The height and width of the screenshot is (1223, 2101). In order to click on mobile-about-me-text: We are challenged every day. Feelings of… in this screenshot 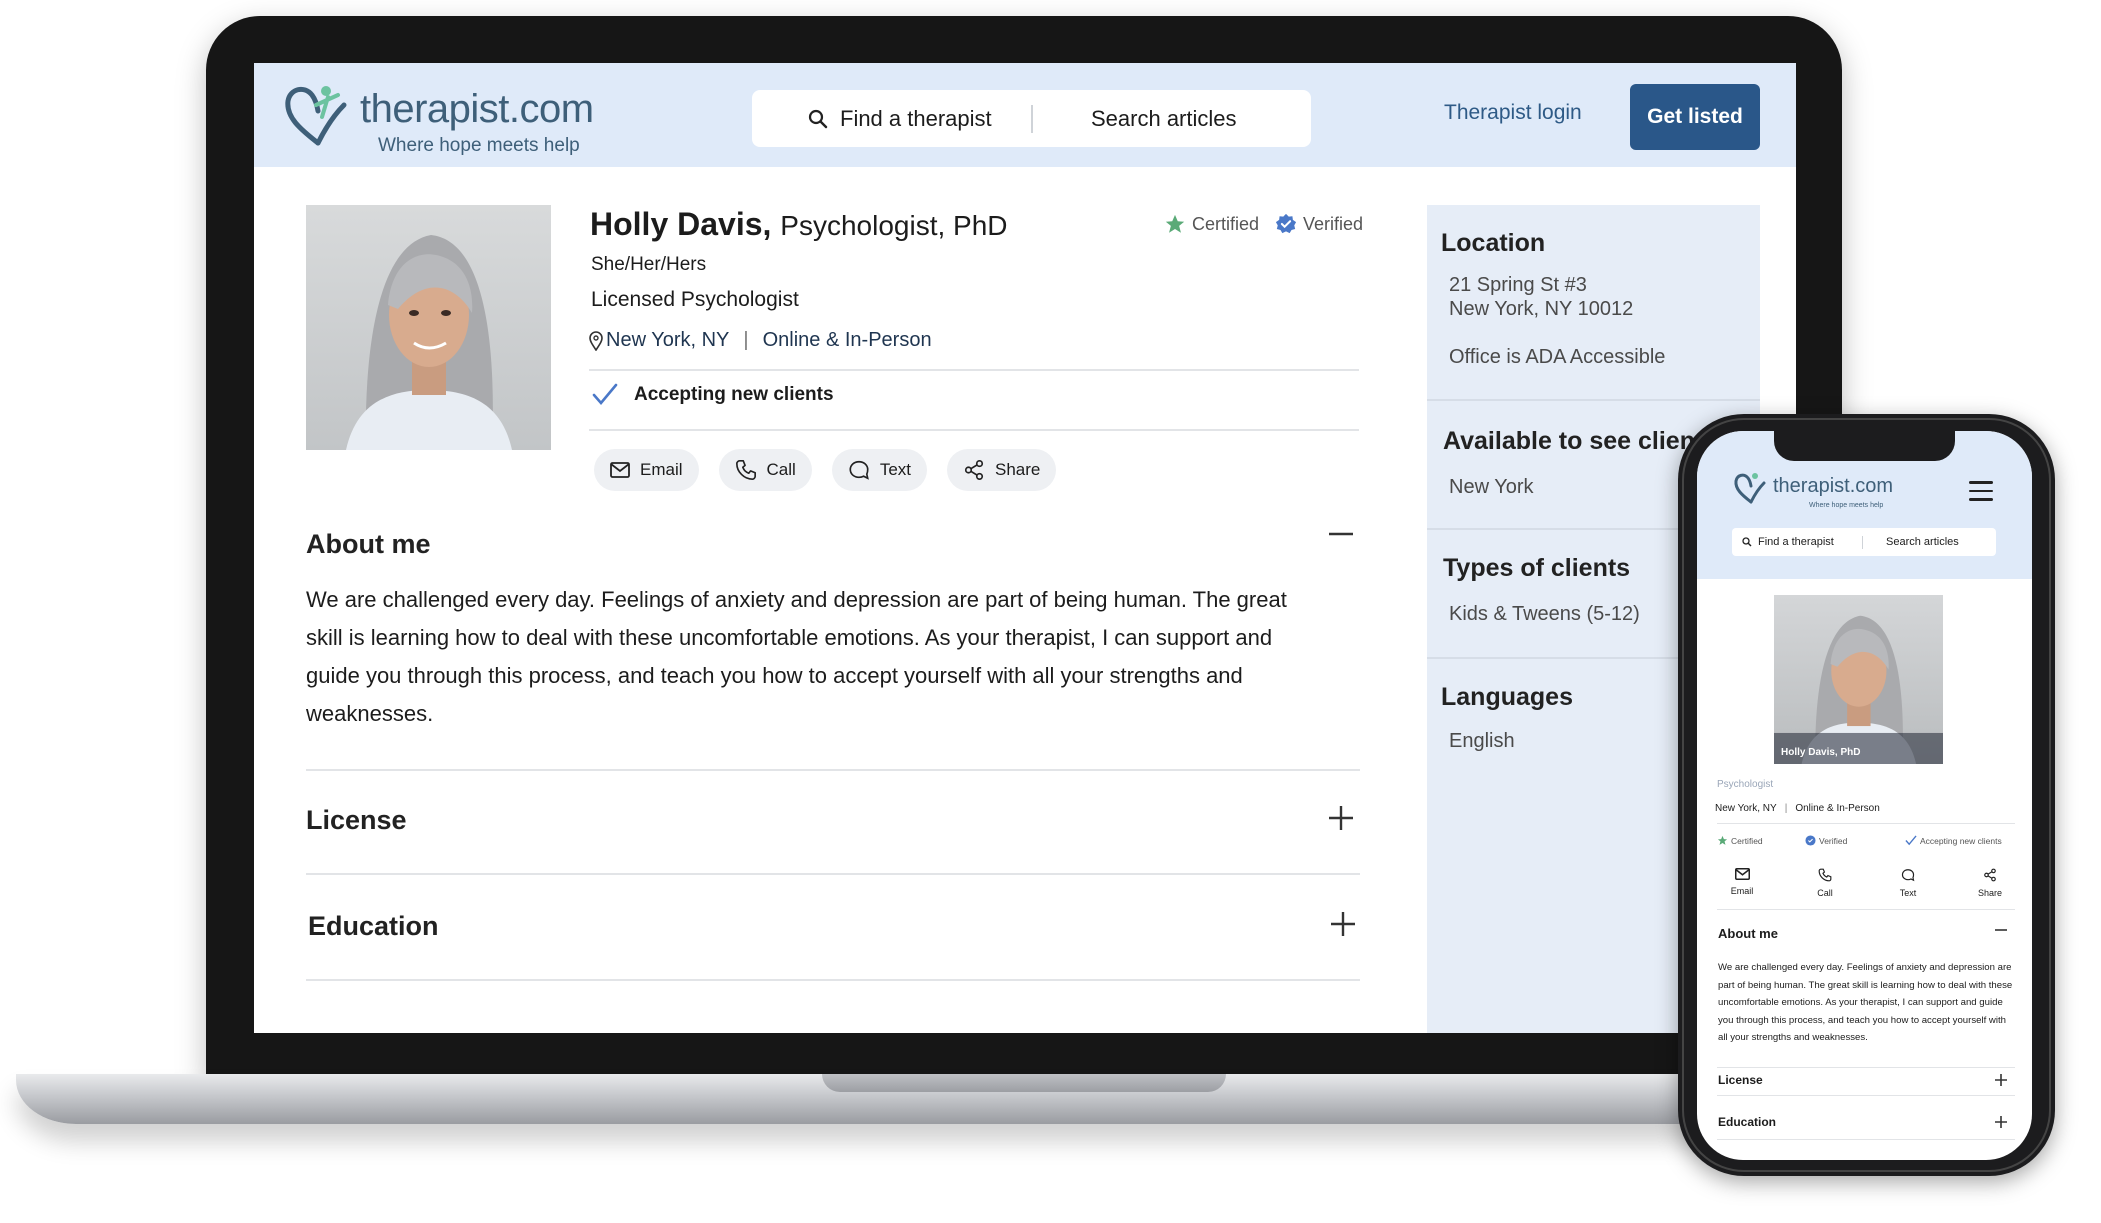, I will do `click(1865, 1002)`.